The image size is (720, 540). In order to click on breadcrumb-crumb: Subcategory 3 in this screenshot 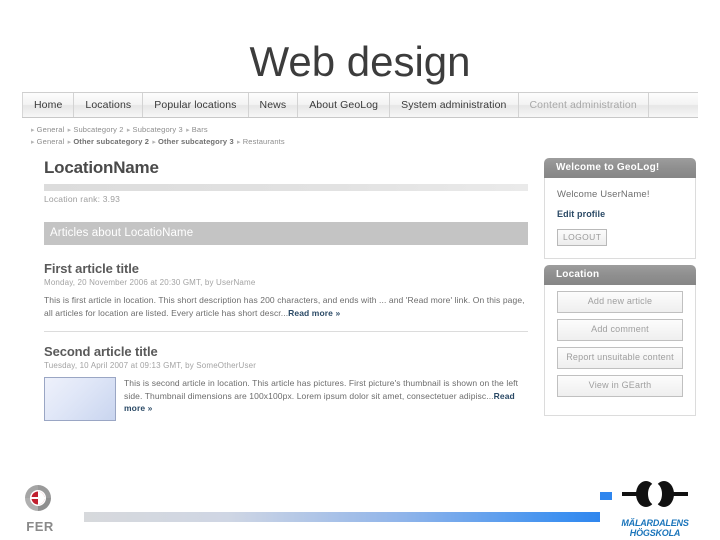, I will do `click(158, 129)`.